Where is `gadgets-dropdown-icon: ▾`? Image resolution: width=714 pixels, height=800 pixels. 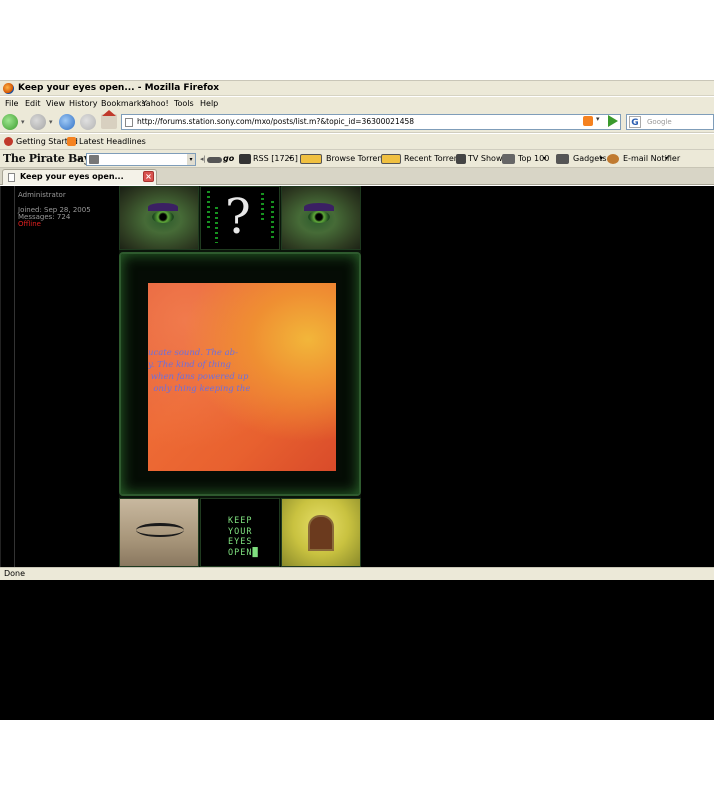 gadgets-dropdown-icon: ▾ is located at coordinates (601, 159).